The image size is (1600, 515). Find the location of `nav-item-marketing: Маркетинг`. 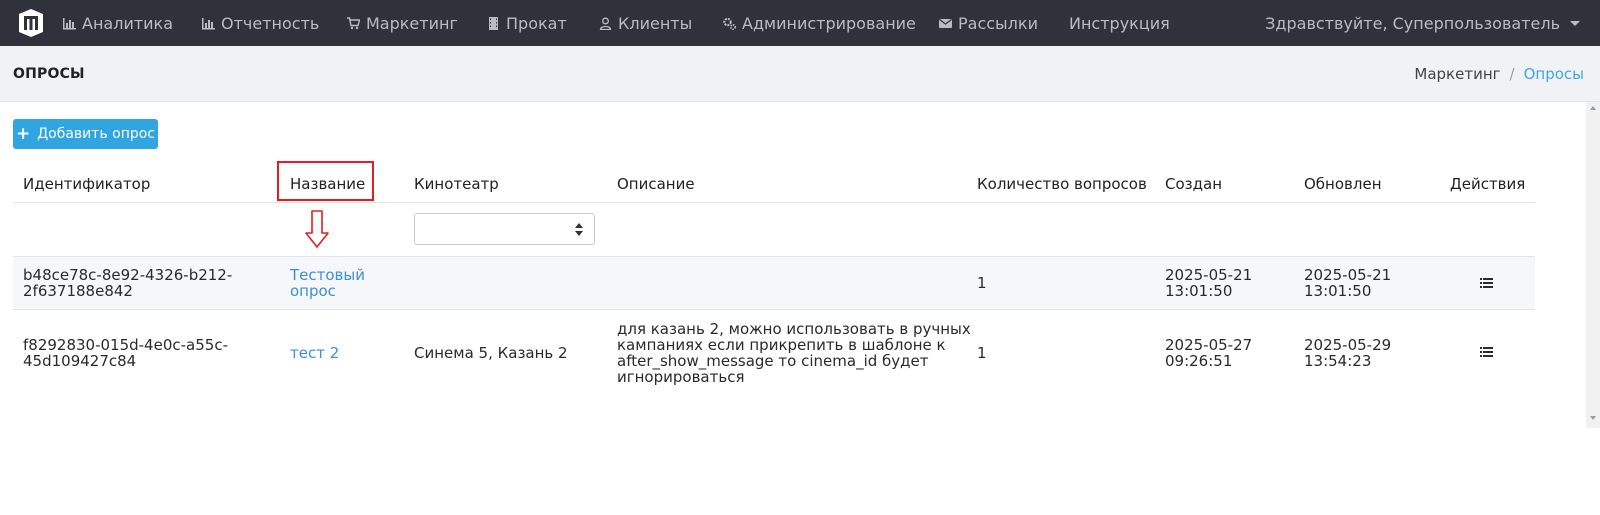

nav-item-marketing: Маркетинг is located at coordinates (402, 23).